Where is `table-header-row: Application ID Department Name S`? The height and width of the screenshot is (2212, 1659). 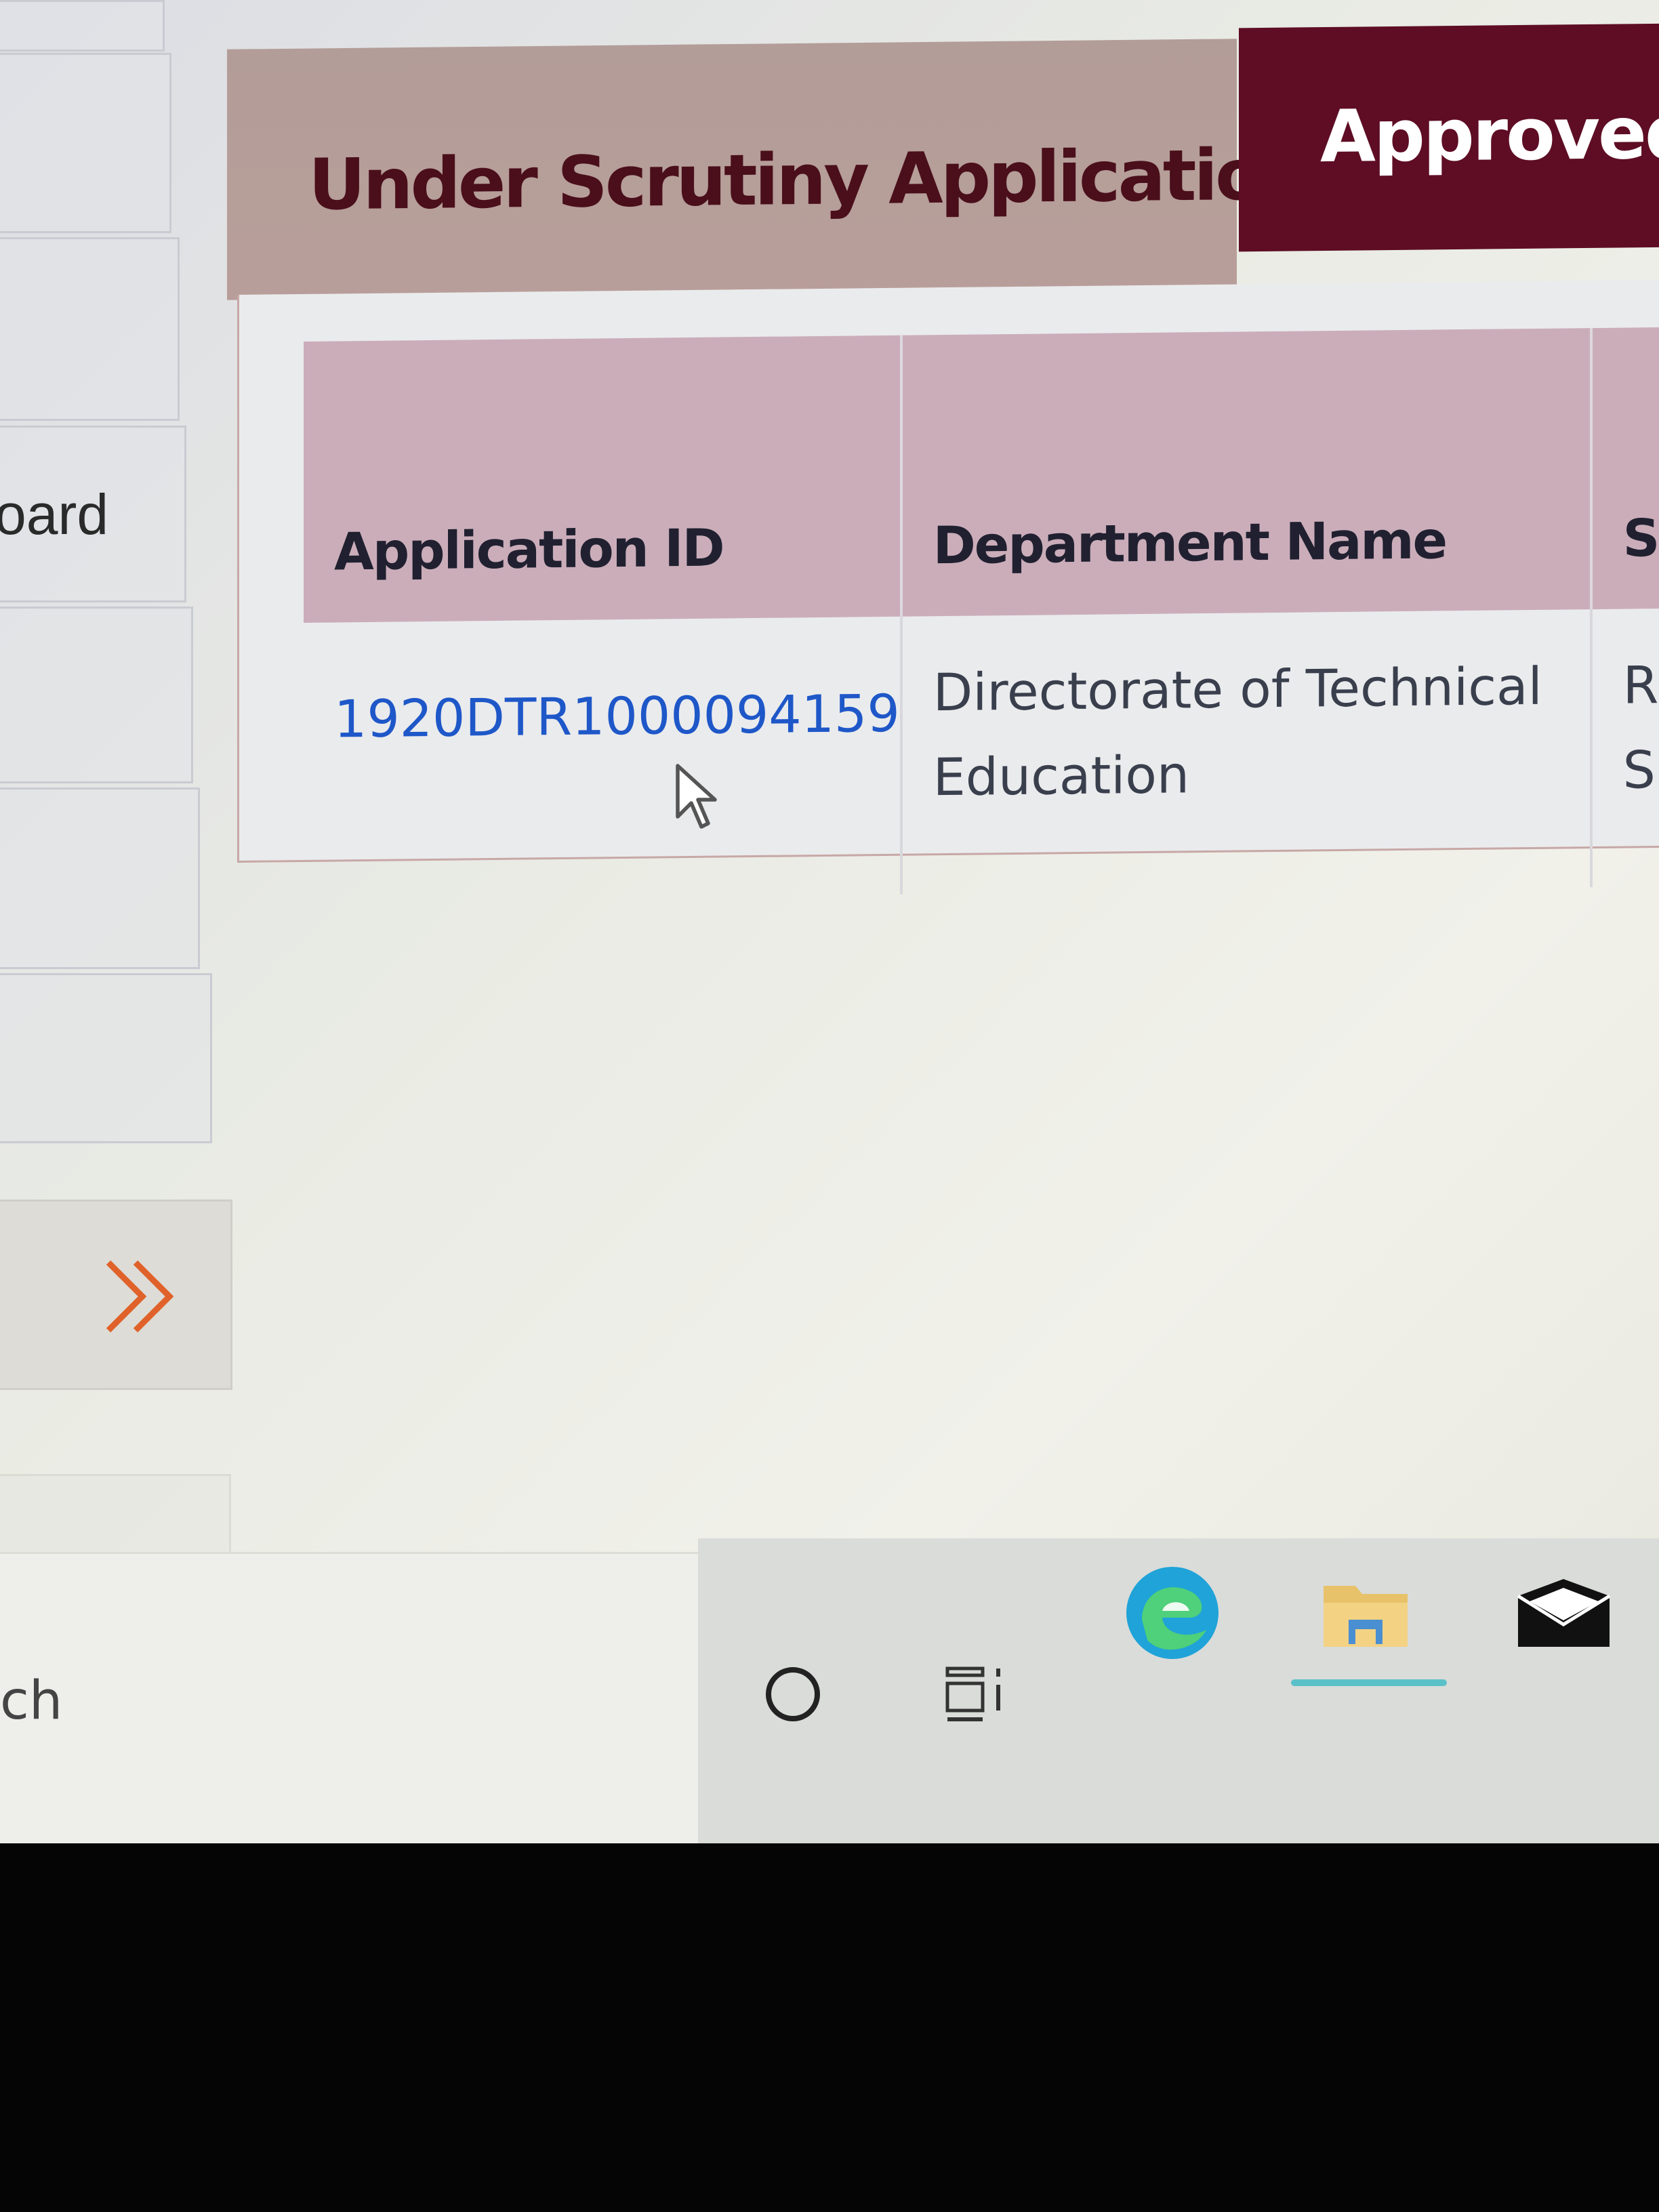 table-header-row: Application ID Department Name S is located at coordinates (981, 475).